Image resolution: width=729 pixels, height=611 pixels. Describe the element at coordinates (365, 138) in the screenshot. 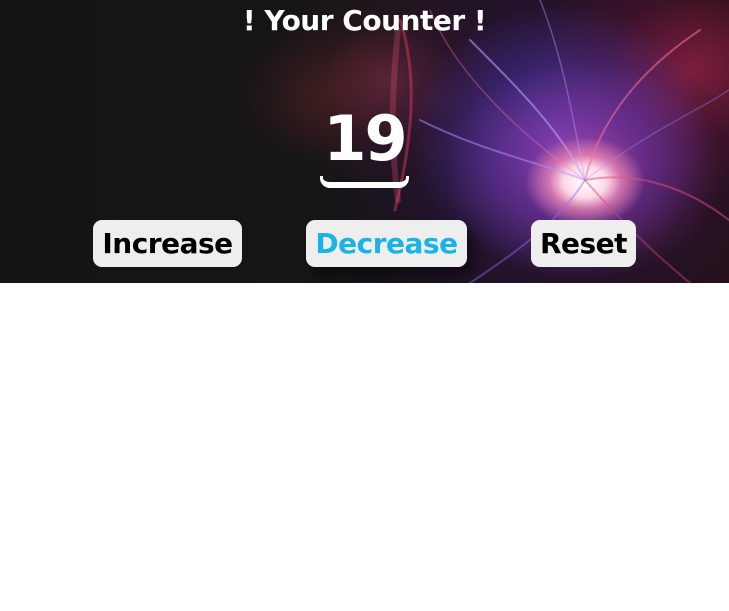

I see `counter-value: 19` at that location.